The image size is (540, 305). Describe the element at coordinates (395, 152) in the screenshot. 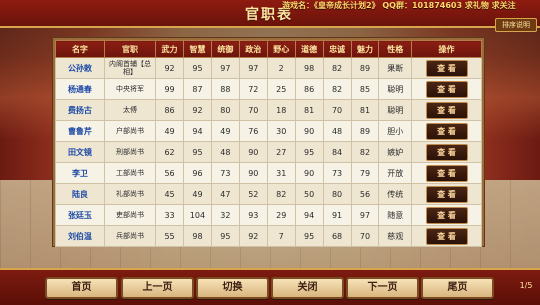

I see `row-xingge: 嫉妒` at that location.